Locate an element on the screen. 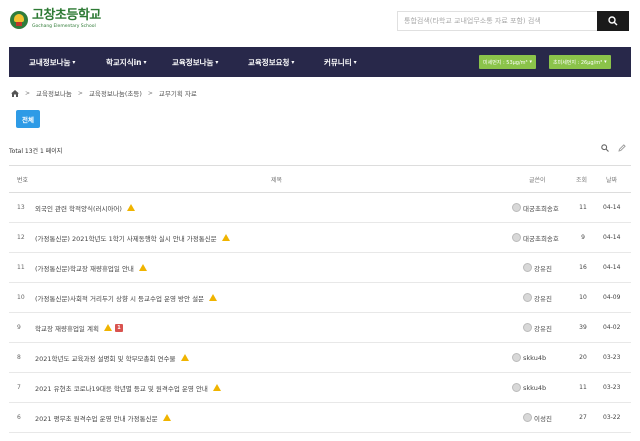 The height and width of the screenshot is (441, 640). nav-item-label: 학교지식in is located at coordinates (124, 62).